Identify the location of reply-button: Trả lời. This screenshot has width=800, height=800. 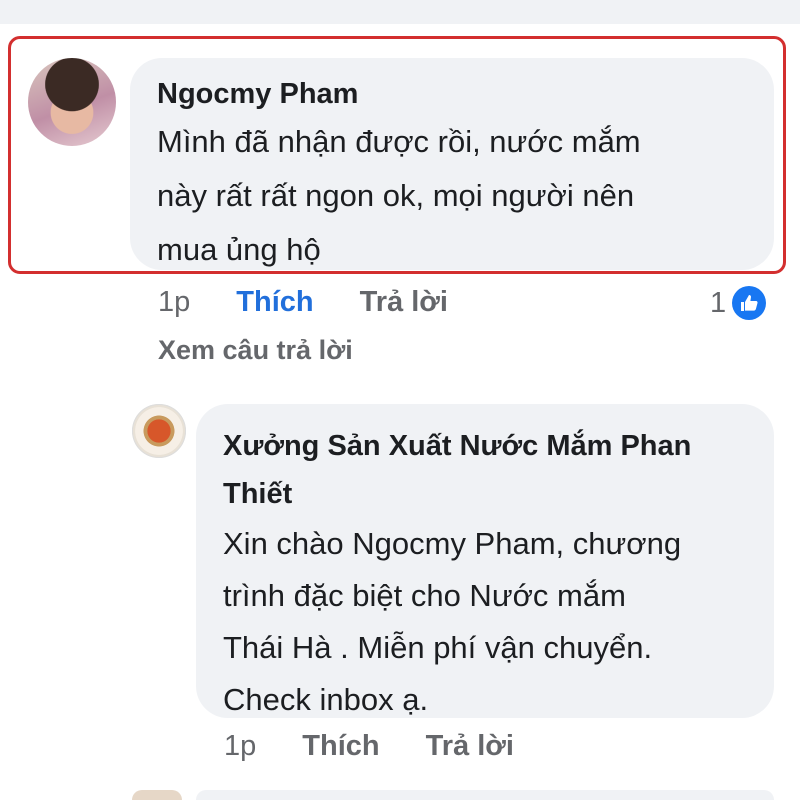
(404, 302).